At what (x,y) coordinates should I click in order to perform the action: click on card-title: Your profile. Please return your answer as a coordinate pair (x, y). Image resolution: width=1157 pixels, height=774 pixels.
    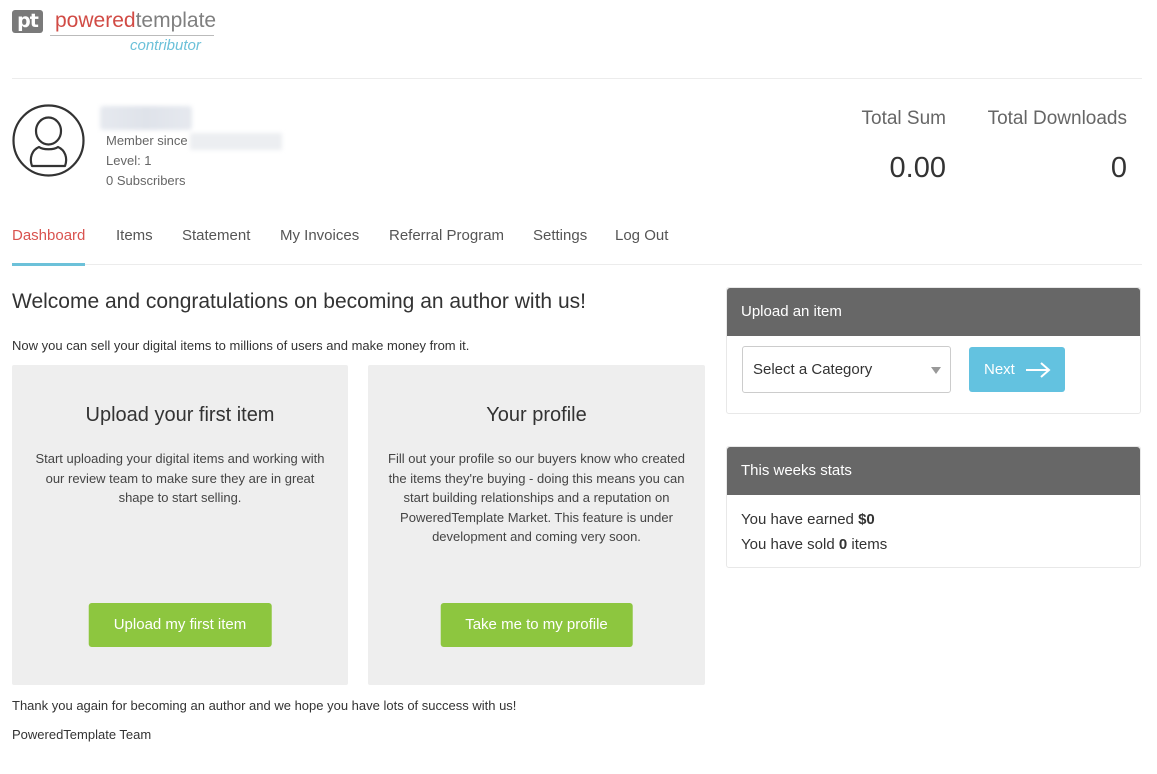
    Looking at the image, I should click on (536, 415).